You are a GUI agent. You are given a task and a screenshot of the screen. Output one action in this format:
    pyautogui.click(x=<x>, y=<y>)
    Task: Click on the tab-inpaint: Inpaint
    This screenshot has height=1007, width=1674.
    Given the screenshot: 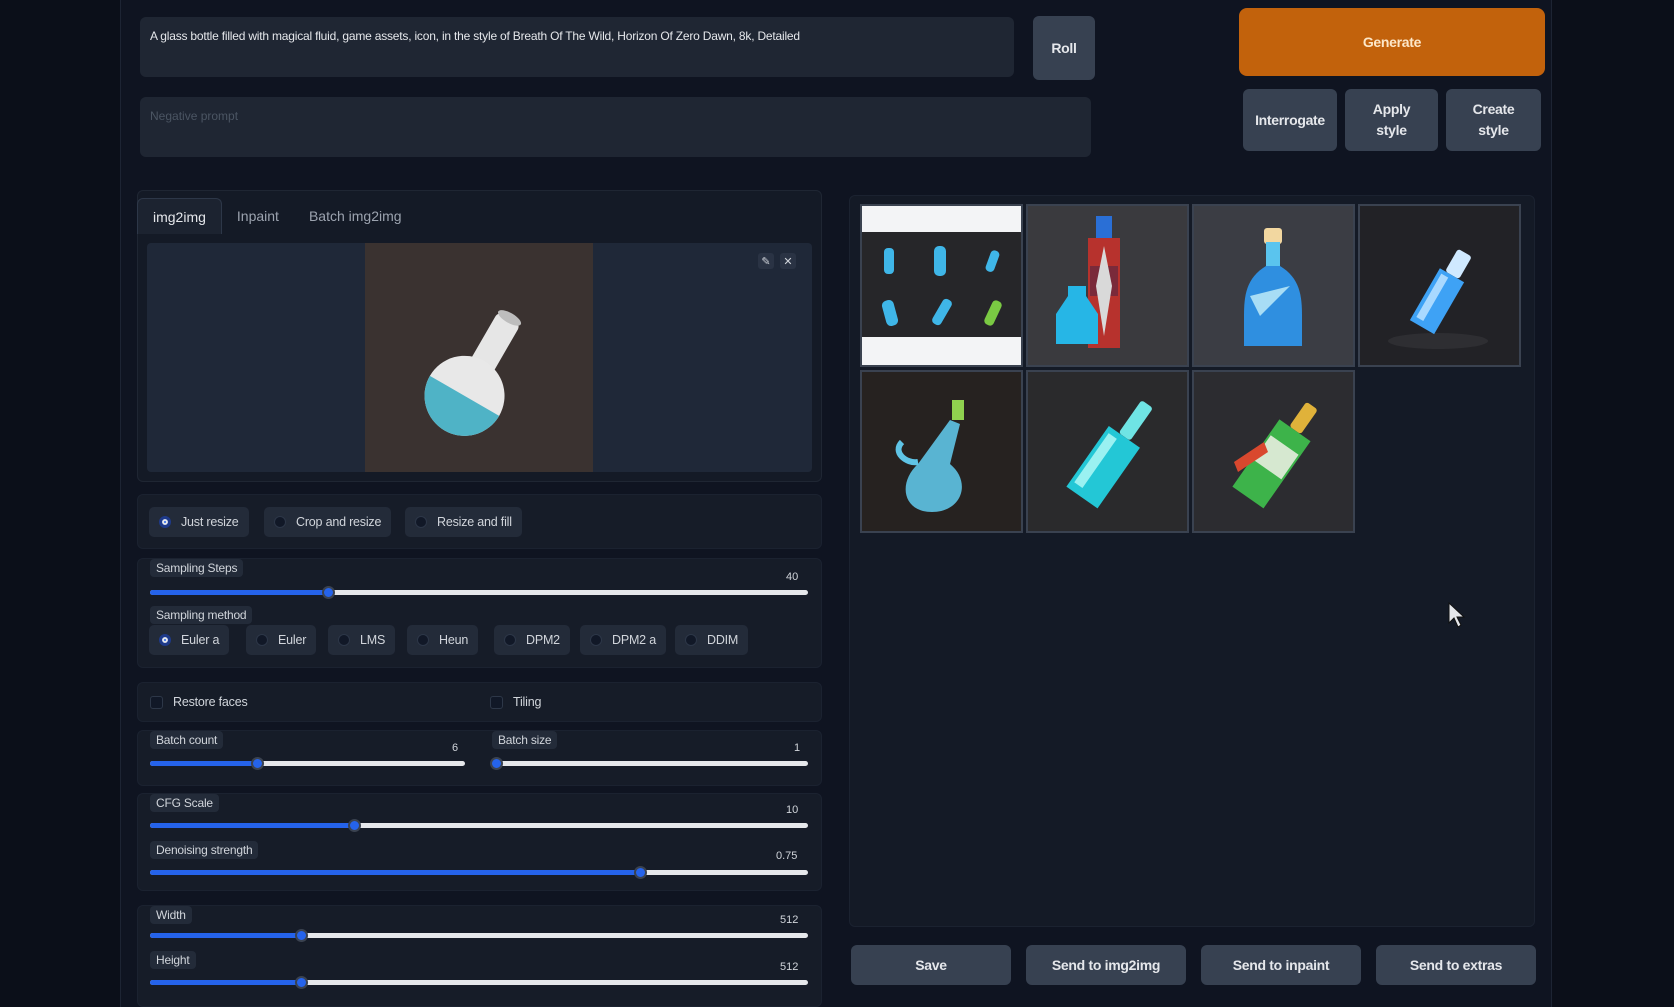 What is the action you would take?
    pyautogui.click(x=258, y=216)
    